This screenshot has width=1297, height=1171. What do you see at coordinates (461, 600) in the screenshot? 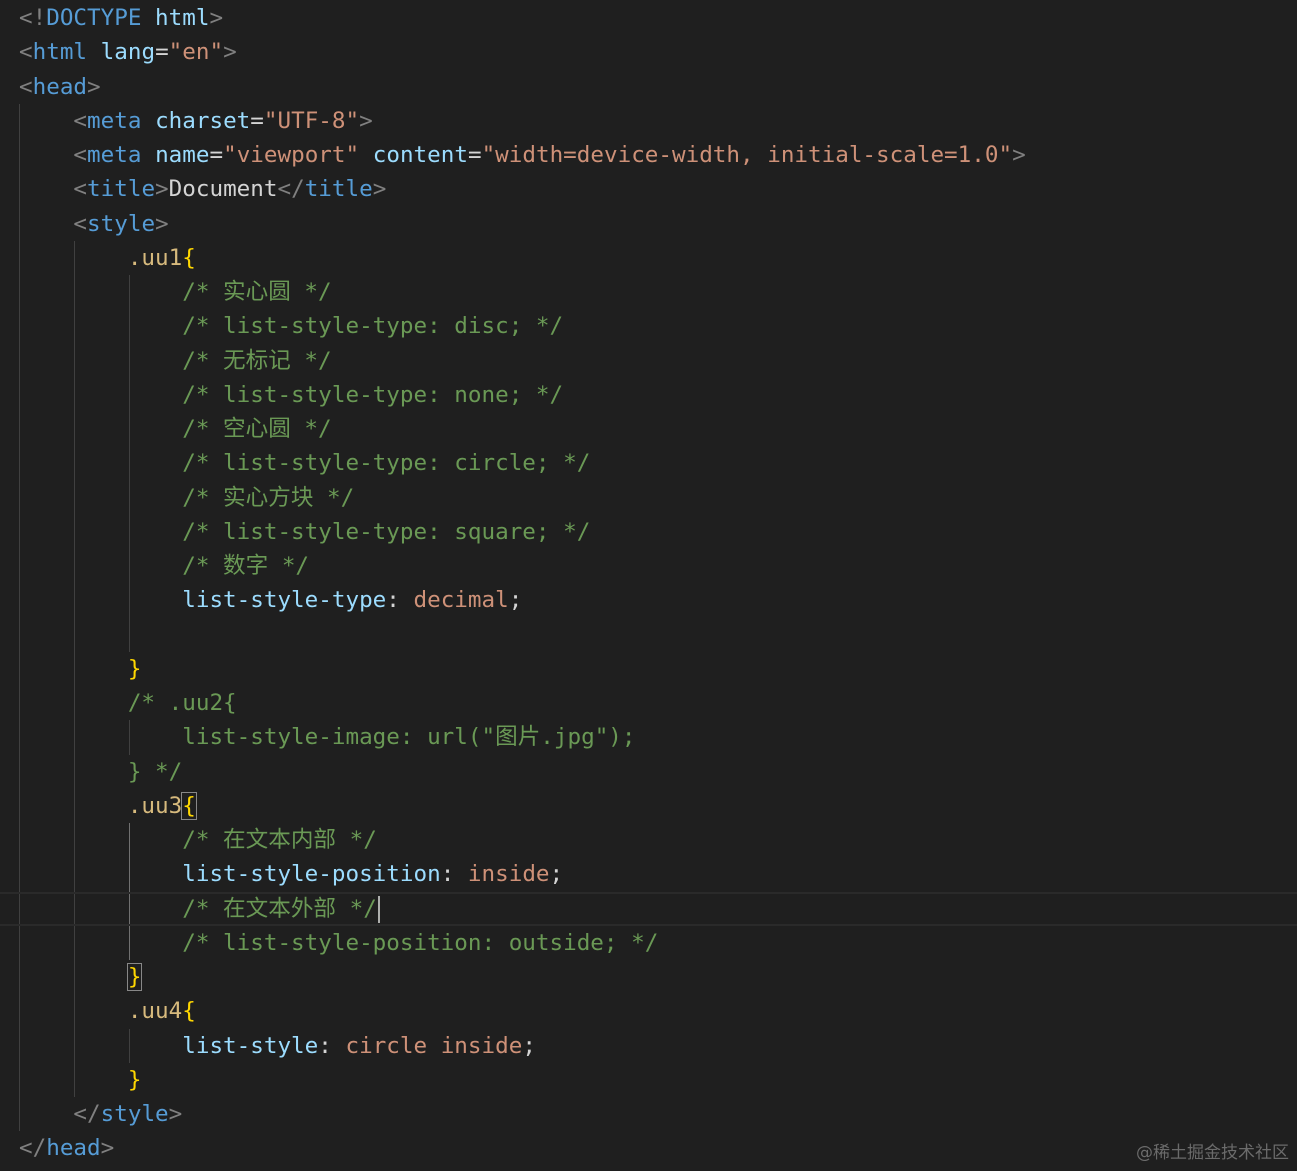
I see `token-val: decimal` at bounding box center [461, 600].